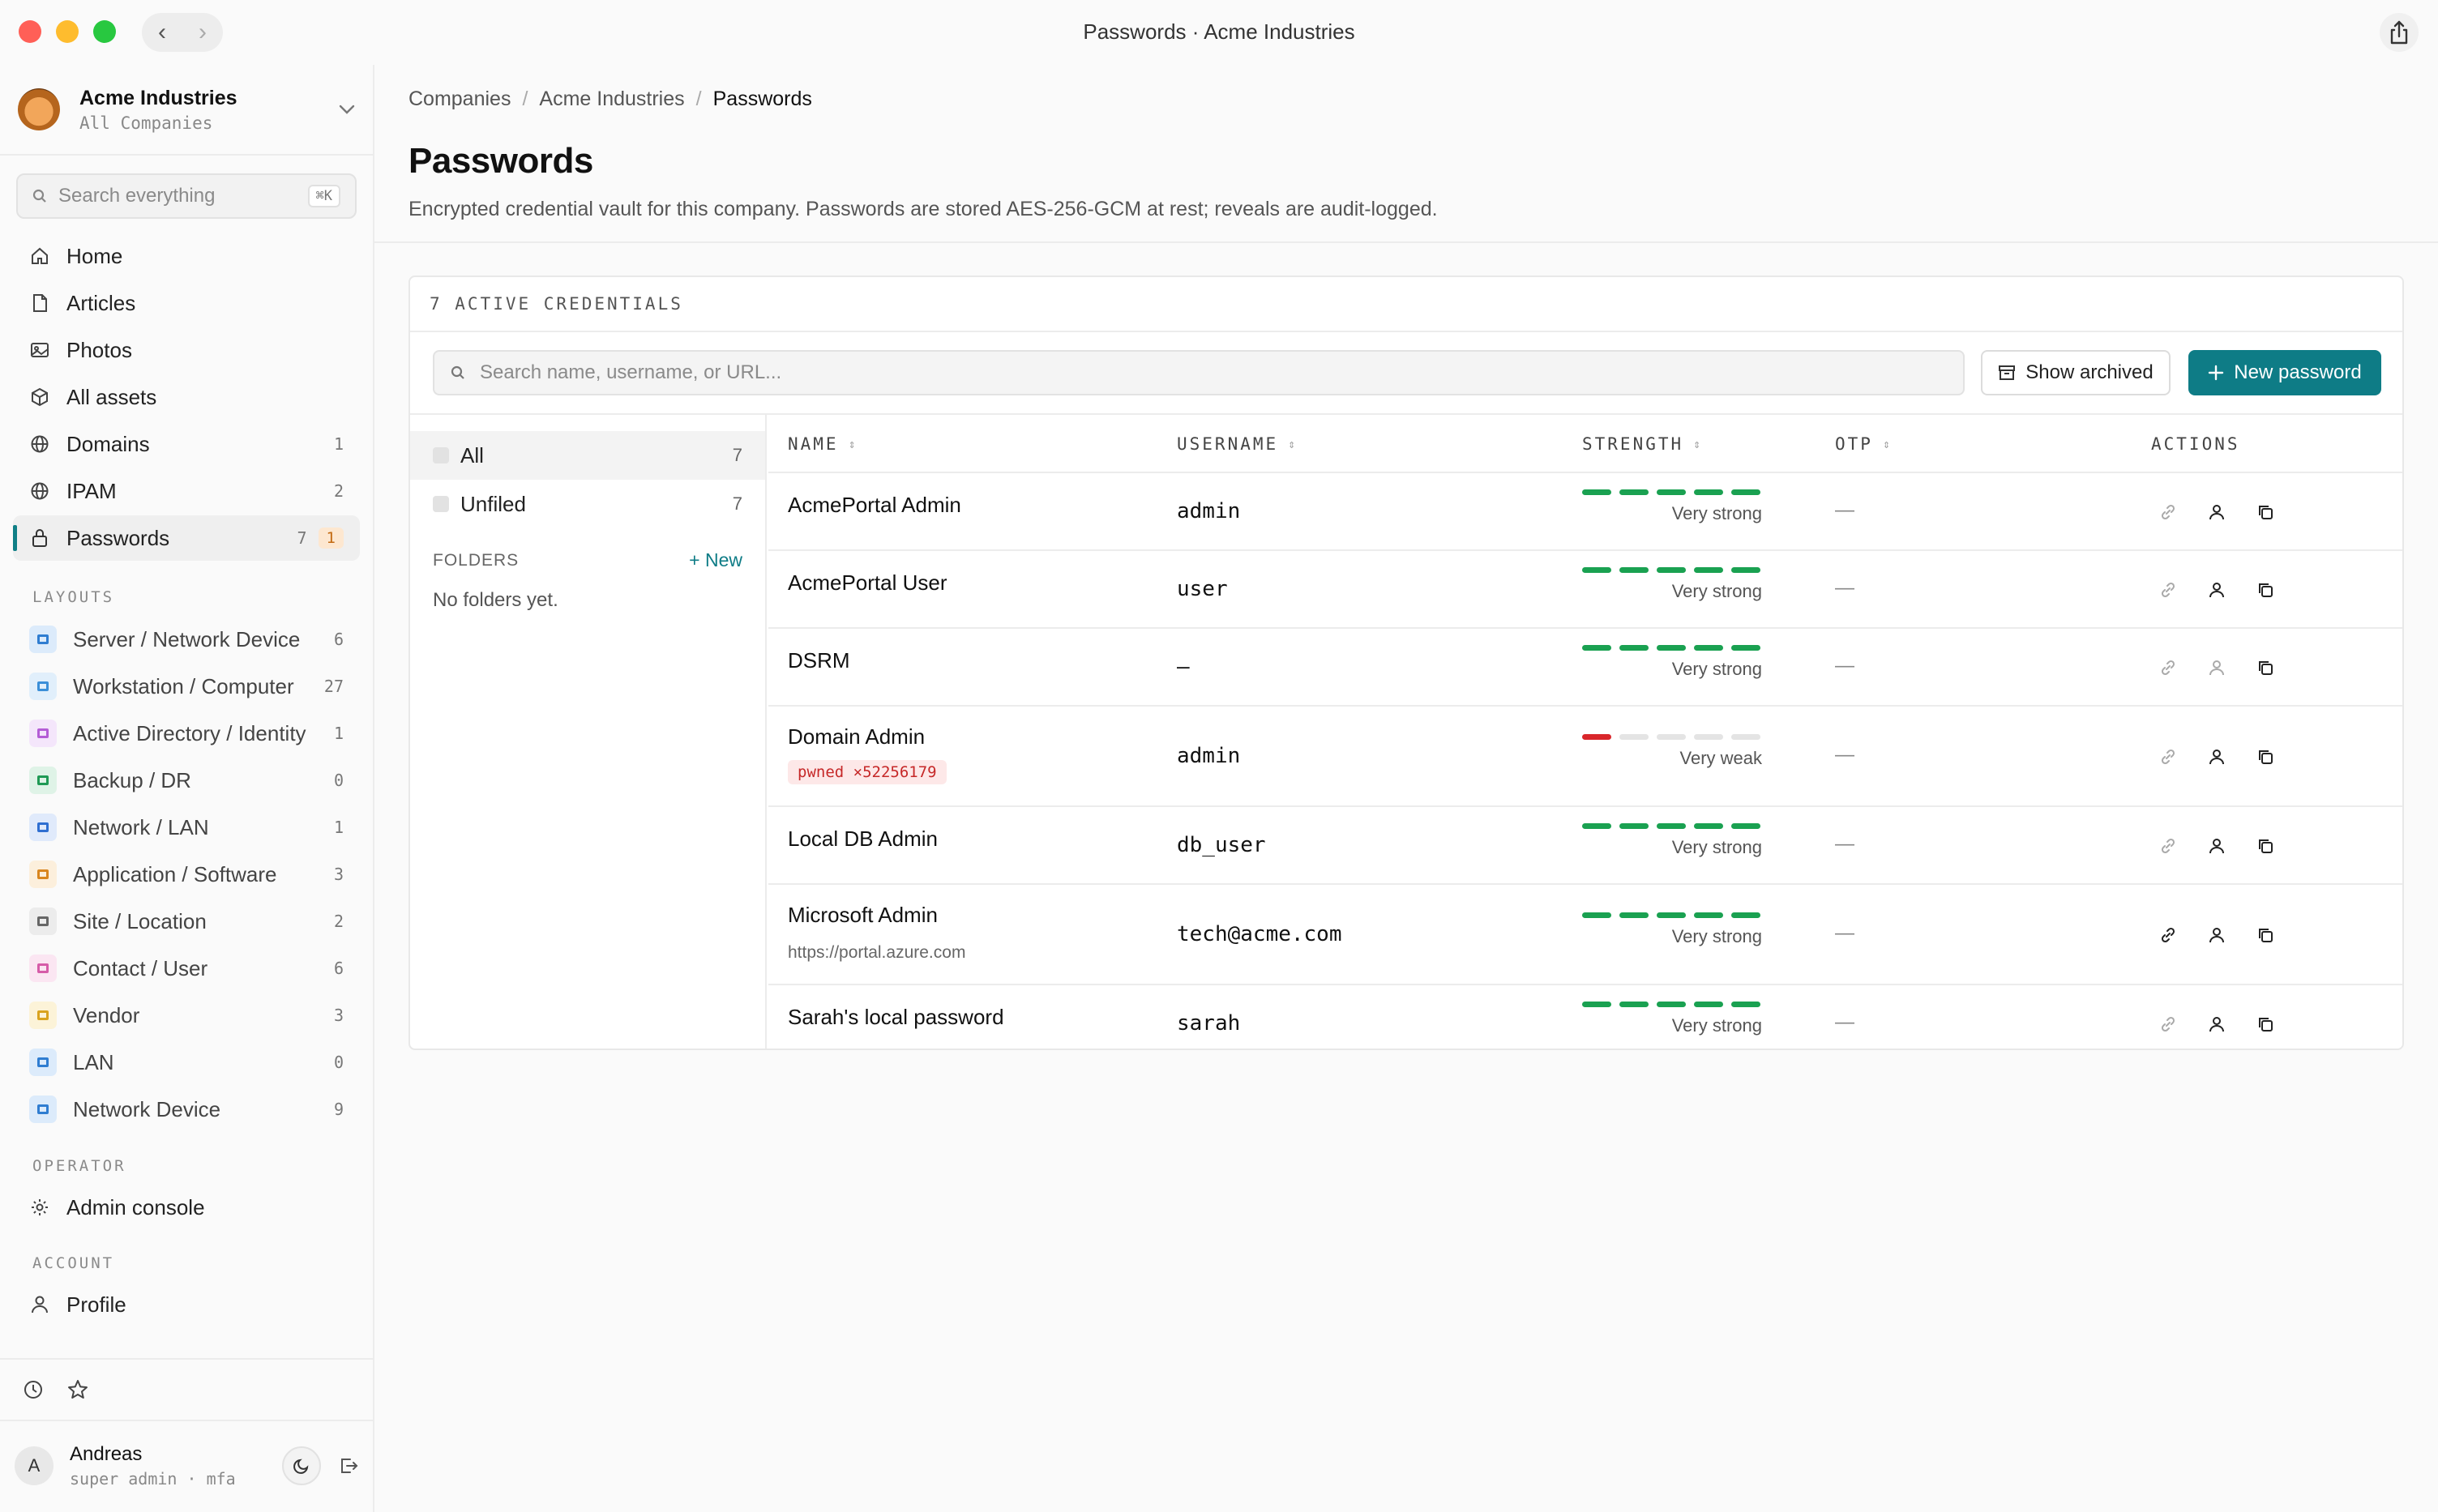 The height and width of the screenshot is (1512, 2438). Describe the element at coordinates (1585, 590) in the screenshot. I see `table-row: AcmePortal User user Very strong —` at that location.